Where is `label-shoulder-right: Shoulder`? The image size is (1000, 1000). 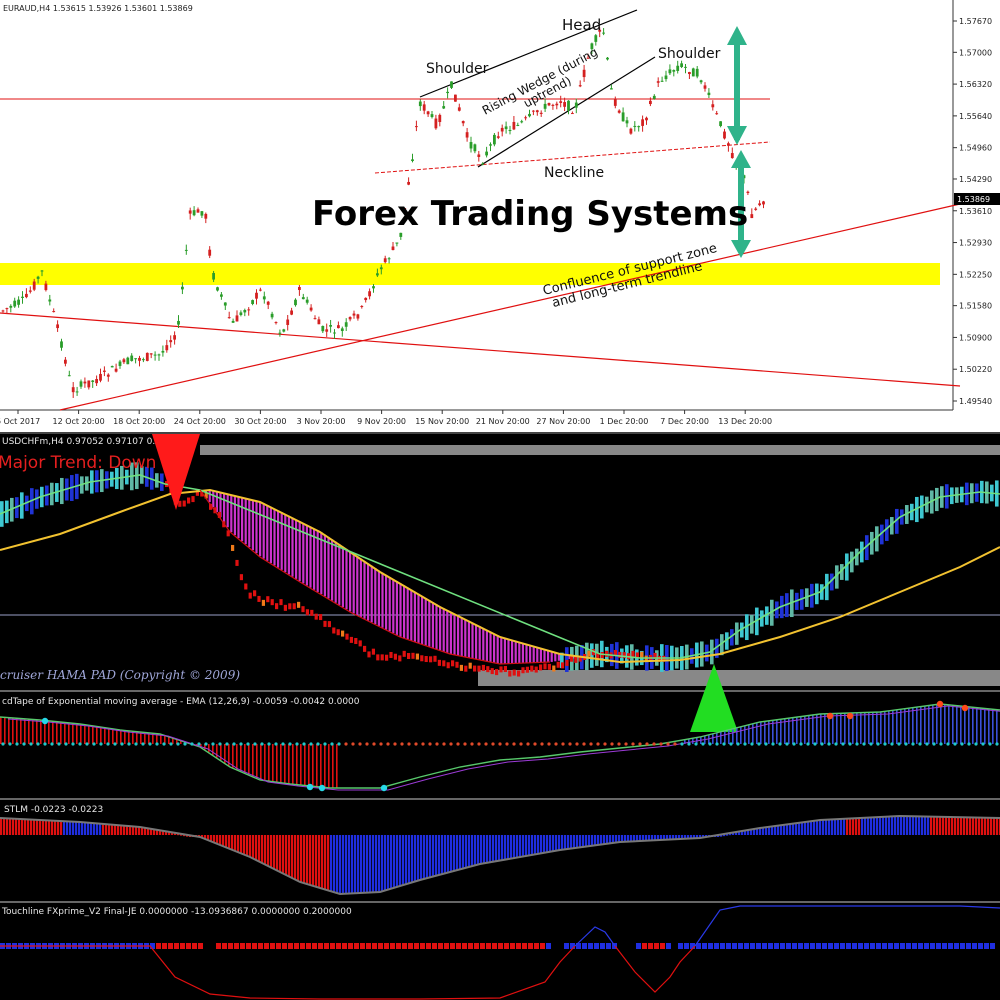
label-shoulder-right: Shoulder is located at coordinates (689, 54).